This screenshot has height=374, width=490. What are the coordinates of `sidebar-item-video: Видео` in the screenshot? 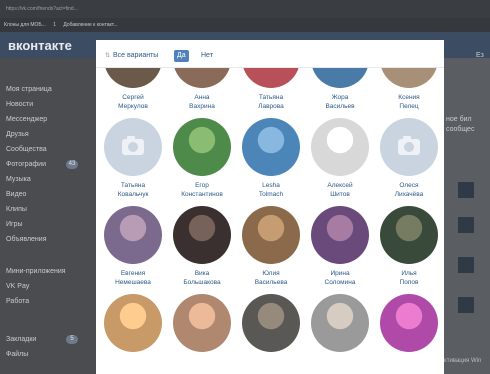 It's located at (16, 194).